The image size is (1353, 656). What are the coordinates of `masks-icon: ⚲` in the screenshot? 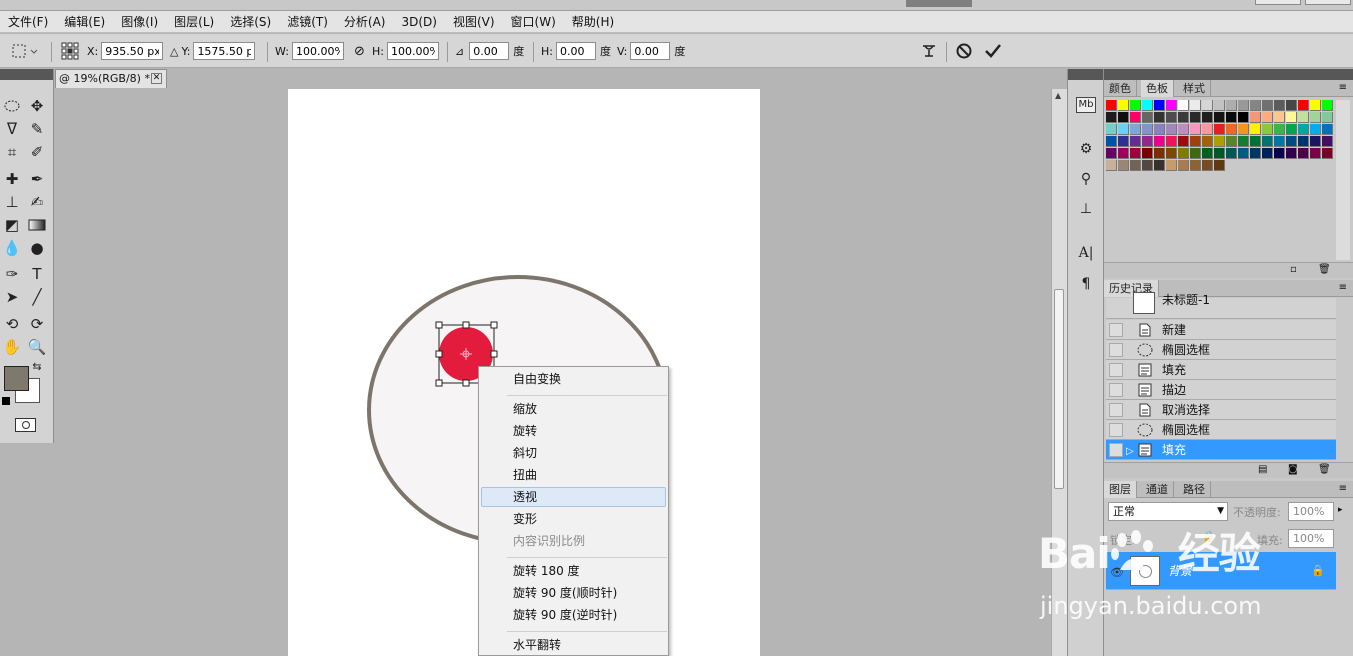 It's located at (1086, 179).